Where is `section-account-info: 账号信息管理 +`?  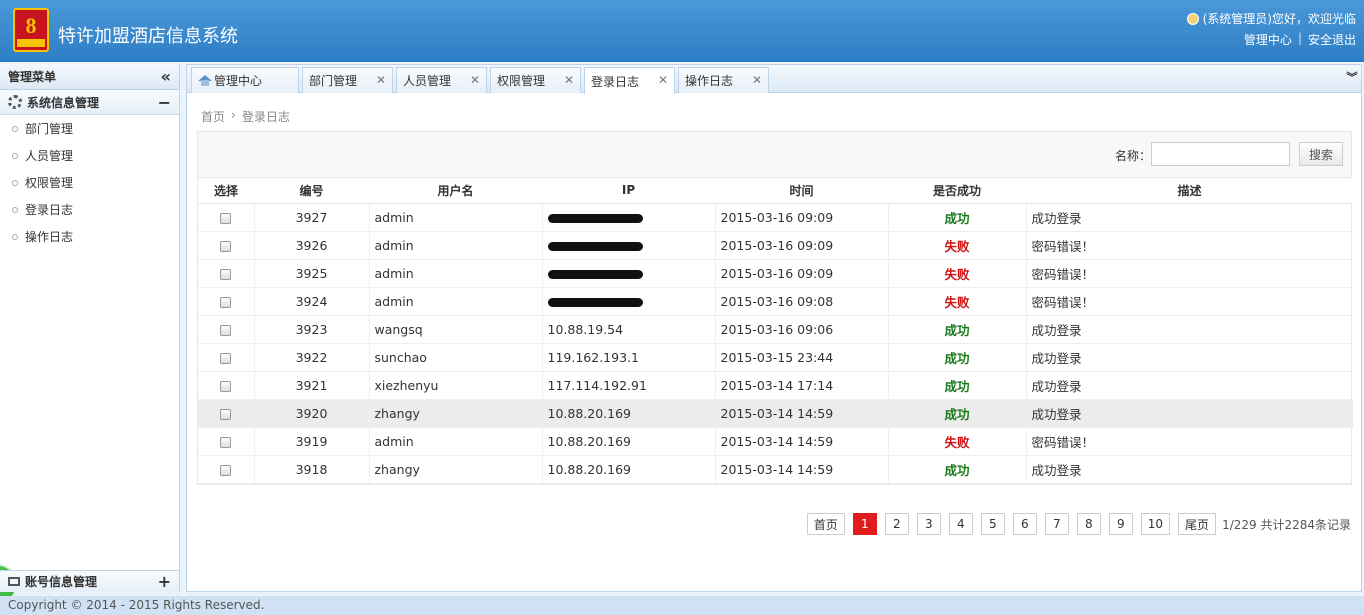
section-account-info: 账号信息管理 + is located at coordinates (89, 581).